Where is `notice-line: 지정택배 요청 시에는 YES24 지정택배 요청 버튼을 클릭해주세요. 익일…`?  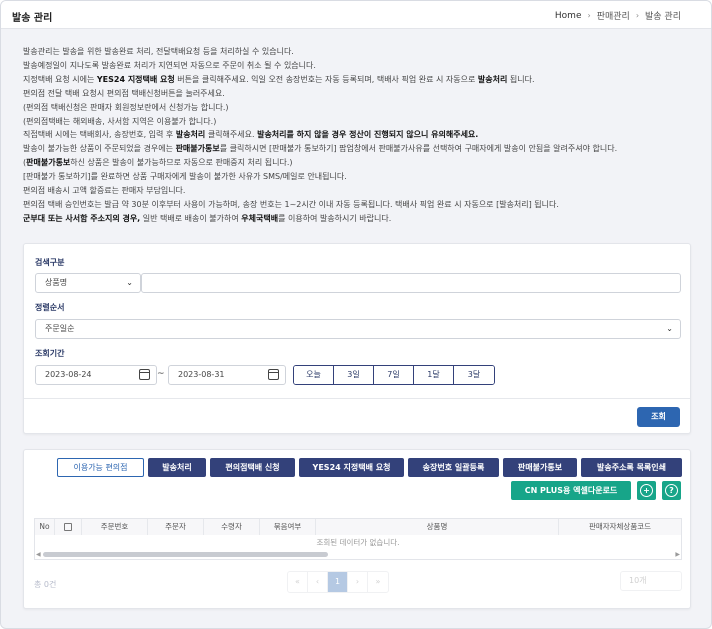 notice-line: 지정택배 요청 시에는 YES24 지정택배 요청 버튼을 클릭해주세요. 익일… is located at coordinates (358, 80).